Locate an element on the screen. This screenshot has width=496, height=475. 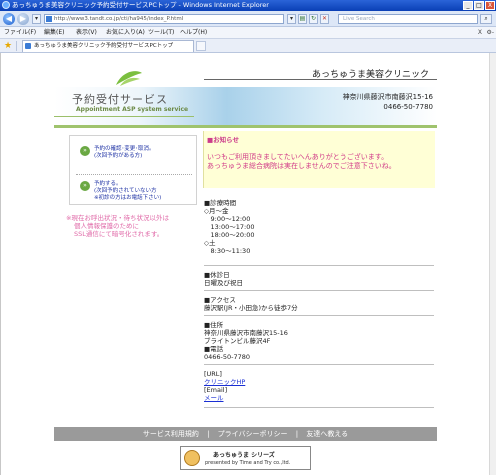
leaf-logo-icon is located at coordinates (129, 78).